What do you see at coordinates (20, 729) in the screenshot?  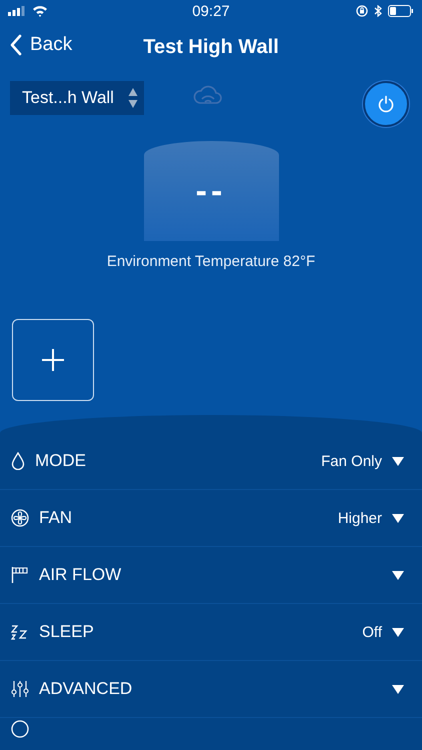 I see `circle-icon` at bounding box center [20, 729].